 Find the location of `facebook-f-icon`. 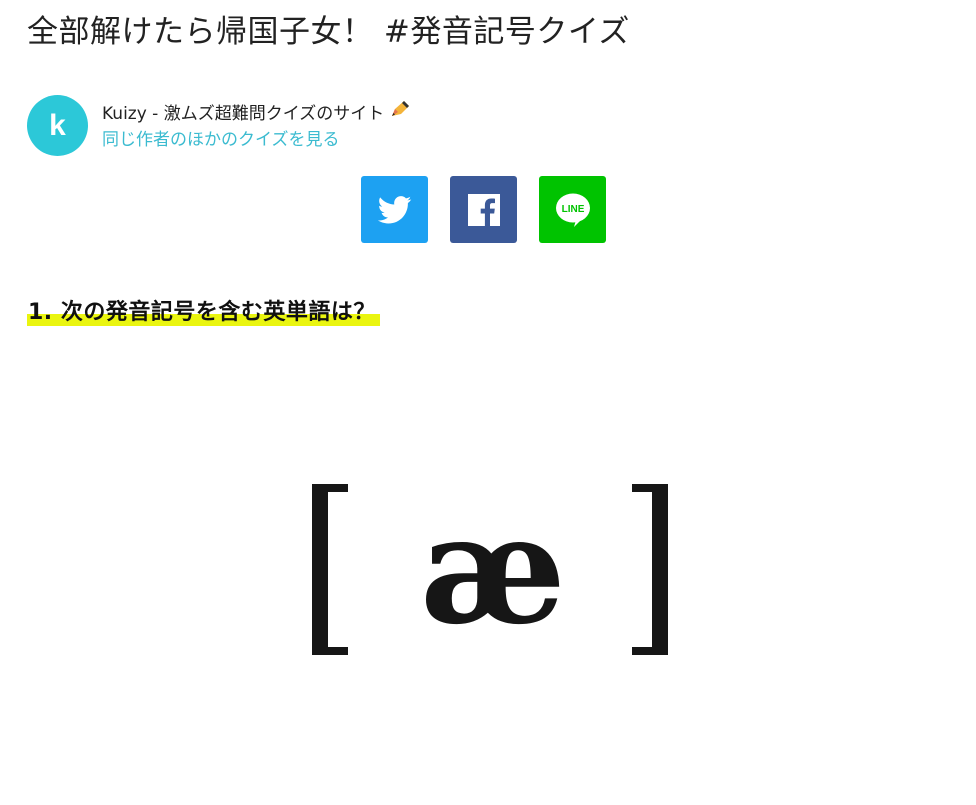

facebook-f-icon is located at coordinates (483, 209).